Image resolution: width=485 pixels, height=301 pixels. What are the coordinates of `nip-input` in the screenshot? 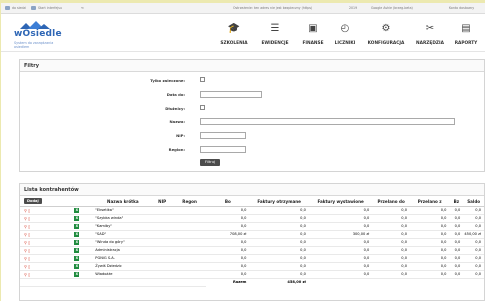 It's located at (223, 135).